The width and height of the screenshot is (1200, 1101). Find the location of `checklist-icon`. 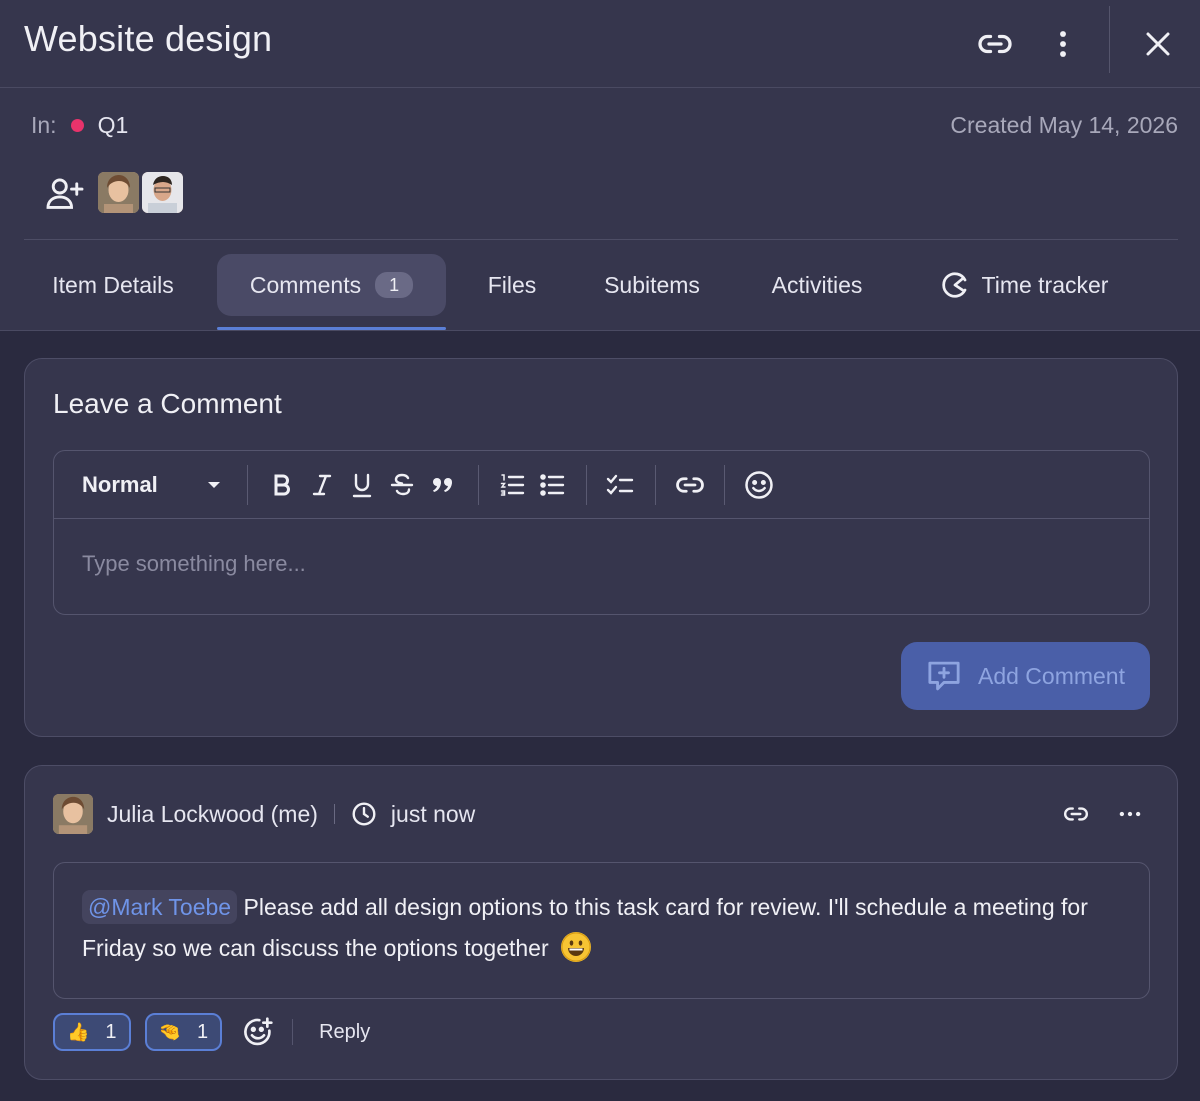

checklist-icon is located at coordinates (620, 484).